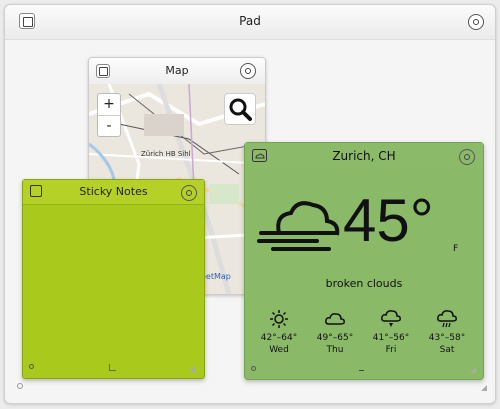 This screenshot has height=409, width=500. What do you see at coordinates (109, 104) in the screenshot?
I see `zoom-in-button: +` at bounding box center [109, 104].